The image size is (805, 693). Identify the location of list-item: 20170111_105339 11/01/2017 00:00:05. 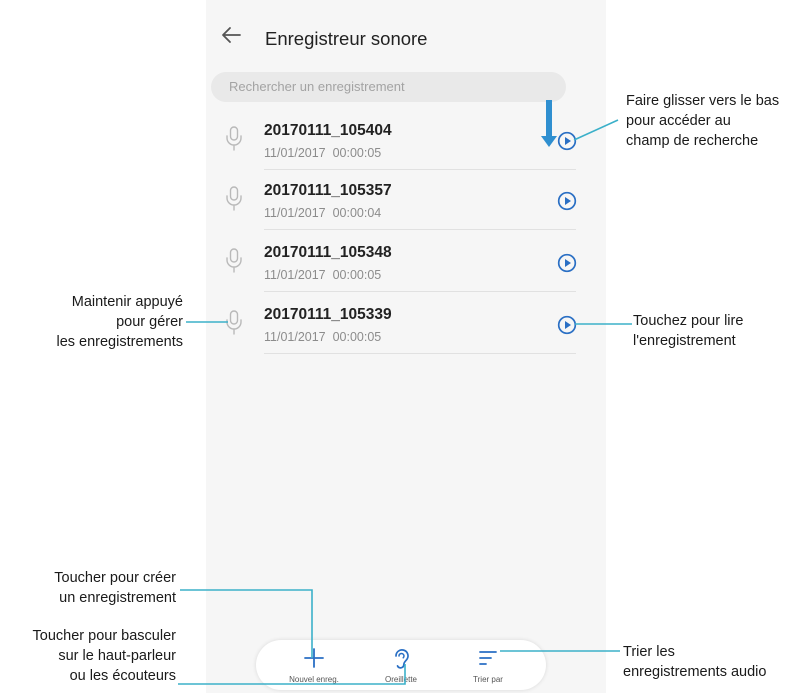
(406, 325).